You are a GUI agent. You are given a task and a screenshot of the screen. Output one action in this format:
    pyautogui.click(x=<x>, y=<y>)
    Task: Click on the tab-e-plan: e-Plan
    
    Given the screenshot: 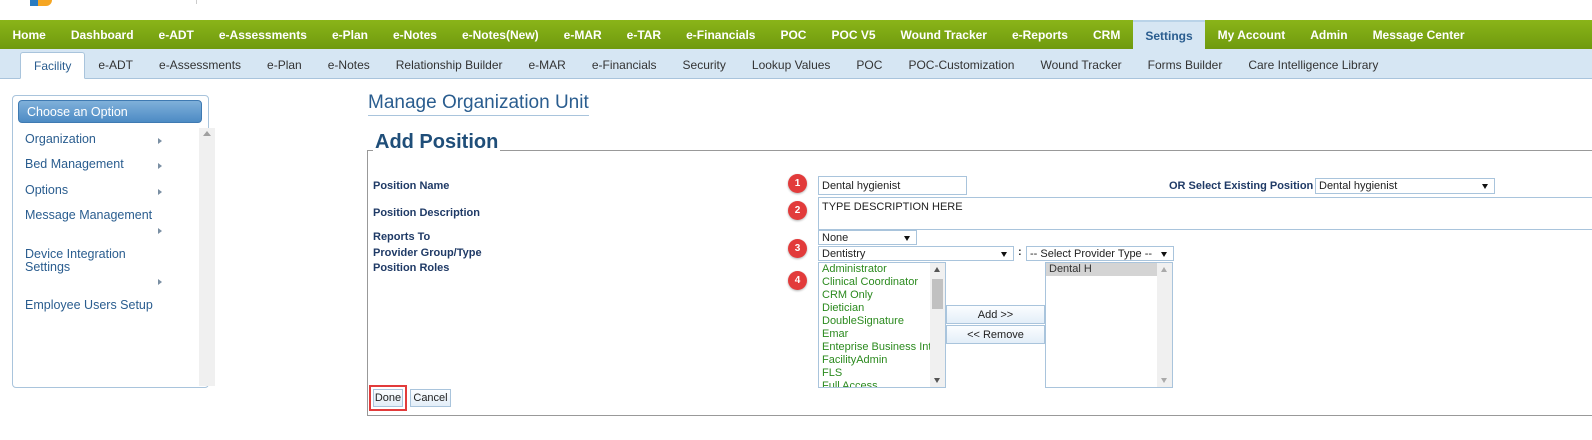 What is the action you would take?
    pyautogui.click(x=284, y=65)
    